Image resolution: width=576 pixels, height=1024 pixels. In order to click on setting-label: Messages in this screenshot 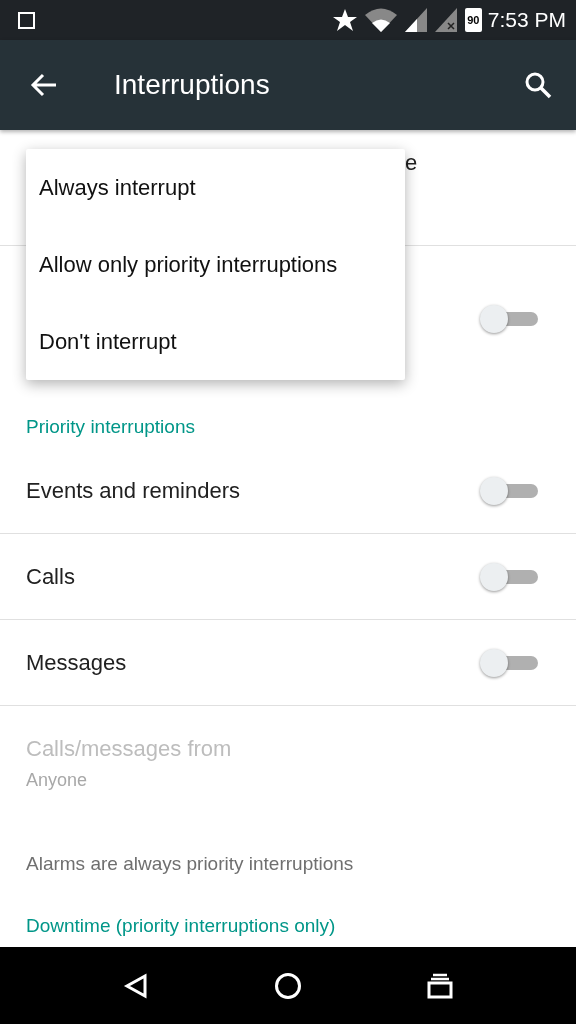, I will do `click(77, 662)`.